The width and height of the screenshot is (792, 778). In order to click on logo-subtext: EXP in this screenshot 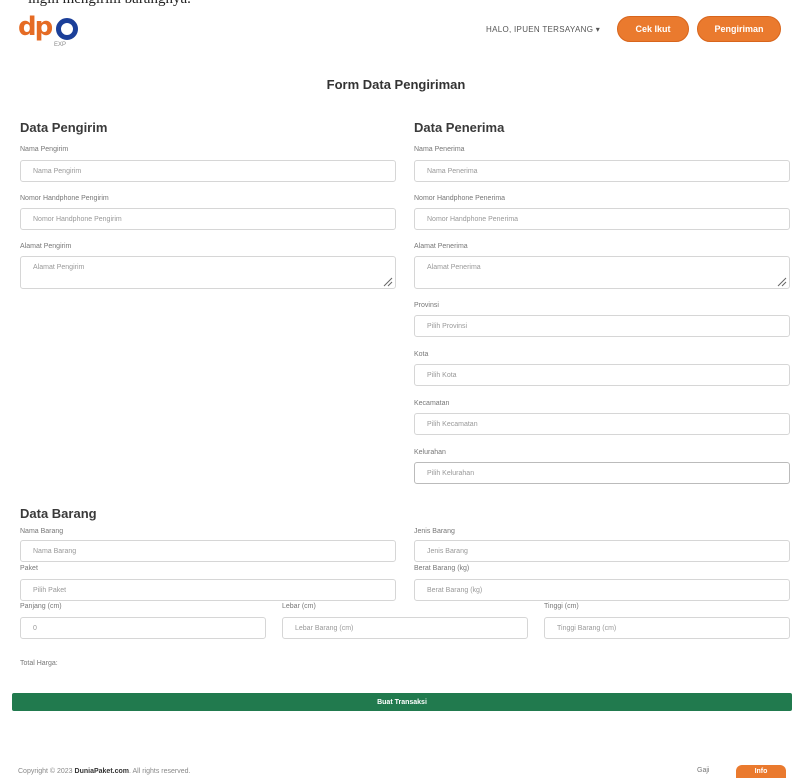, I will do `click(60, 45)`.